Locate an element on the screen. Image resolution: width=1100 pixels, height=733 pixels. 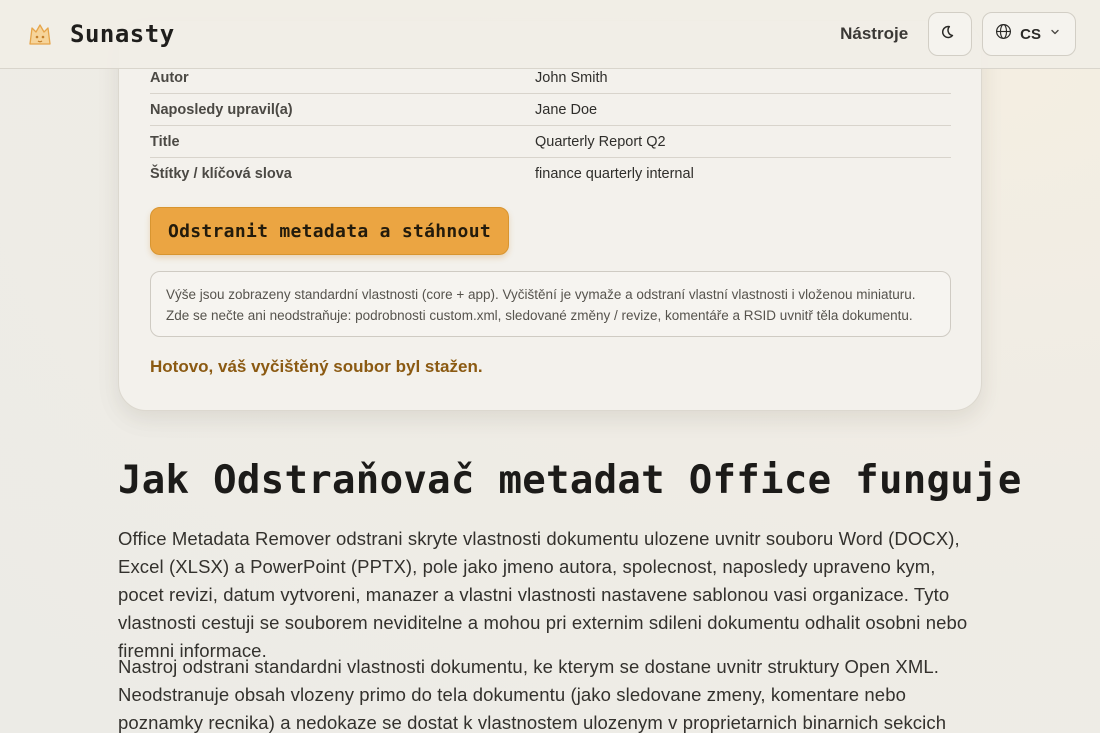
metadata-key: Autor is located at coordinates (169, 77).